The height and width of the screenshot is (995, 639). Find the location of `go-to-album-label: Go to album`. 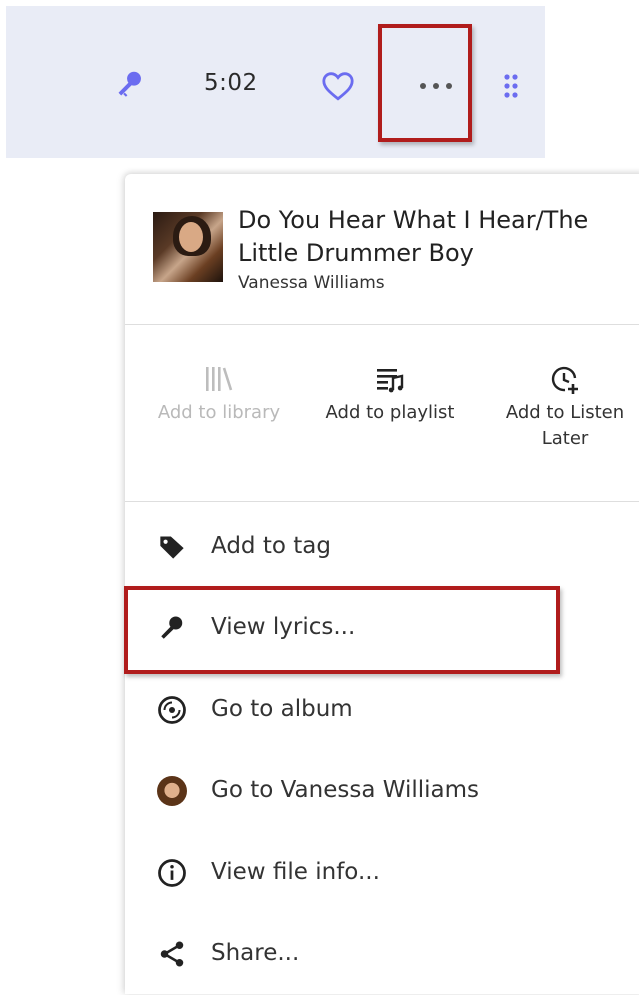

go-to-album-label: Go to album is located at coordinates (282, 709).